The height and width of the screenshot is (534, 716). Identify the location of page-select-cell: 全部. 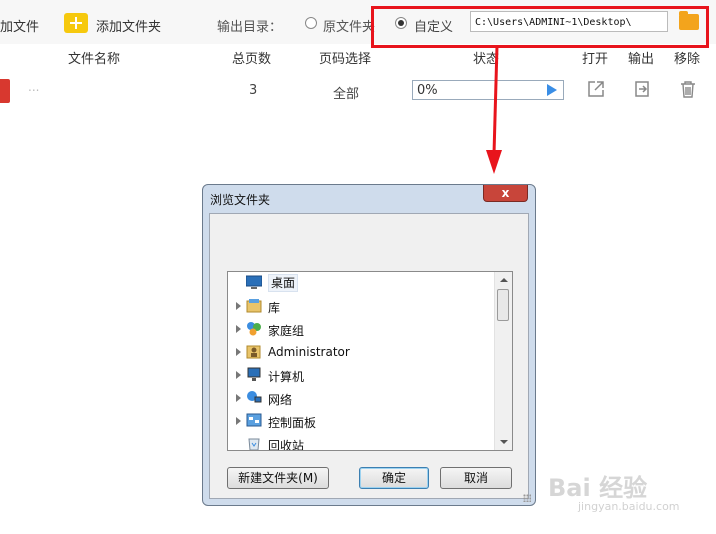
(346, 92).